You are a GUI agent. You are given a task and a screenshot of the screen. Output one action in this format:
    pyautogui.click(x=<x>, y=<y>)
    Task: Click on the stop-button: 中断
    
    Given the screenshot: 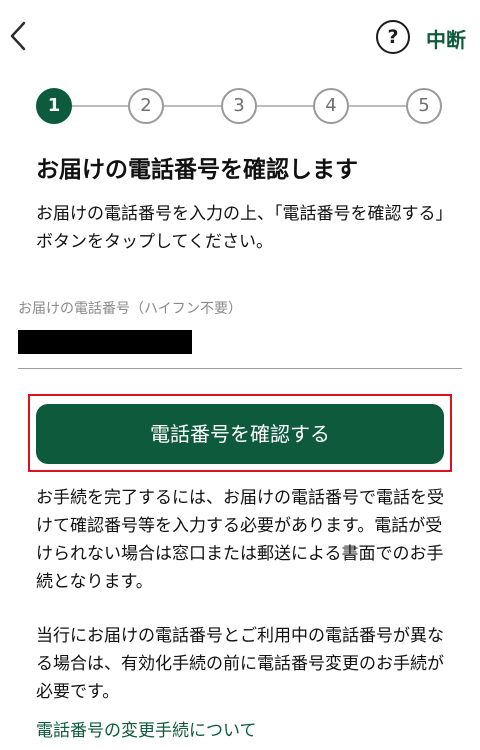 What is the action you would take?
    pyautogui.click(x=446, y=38)
    